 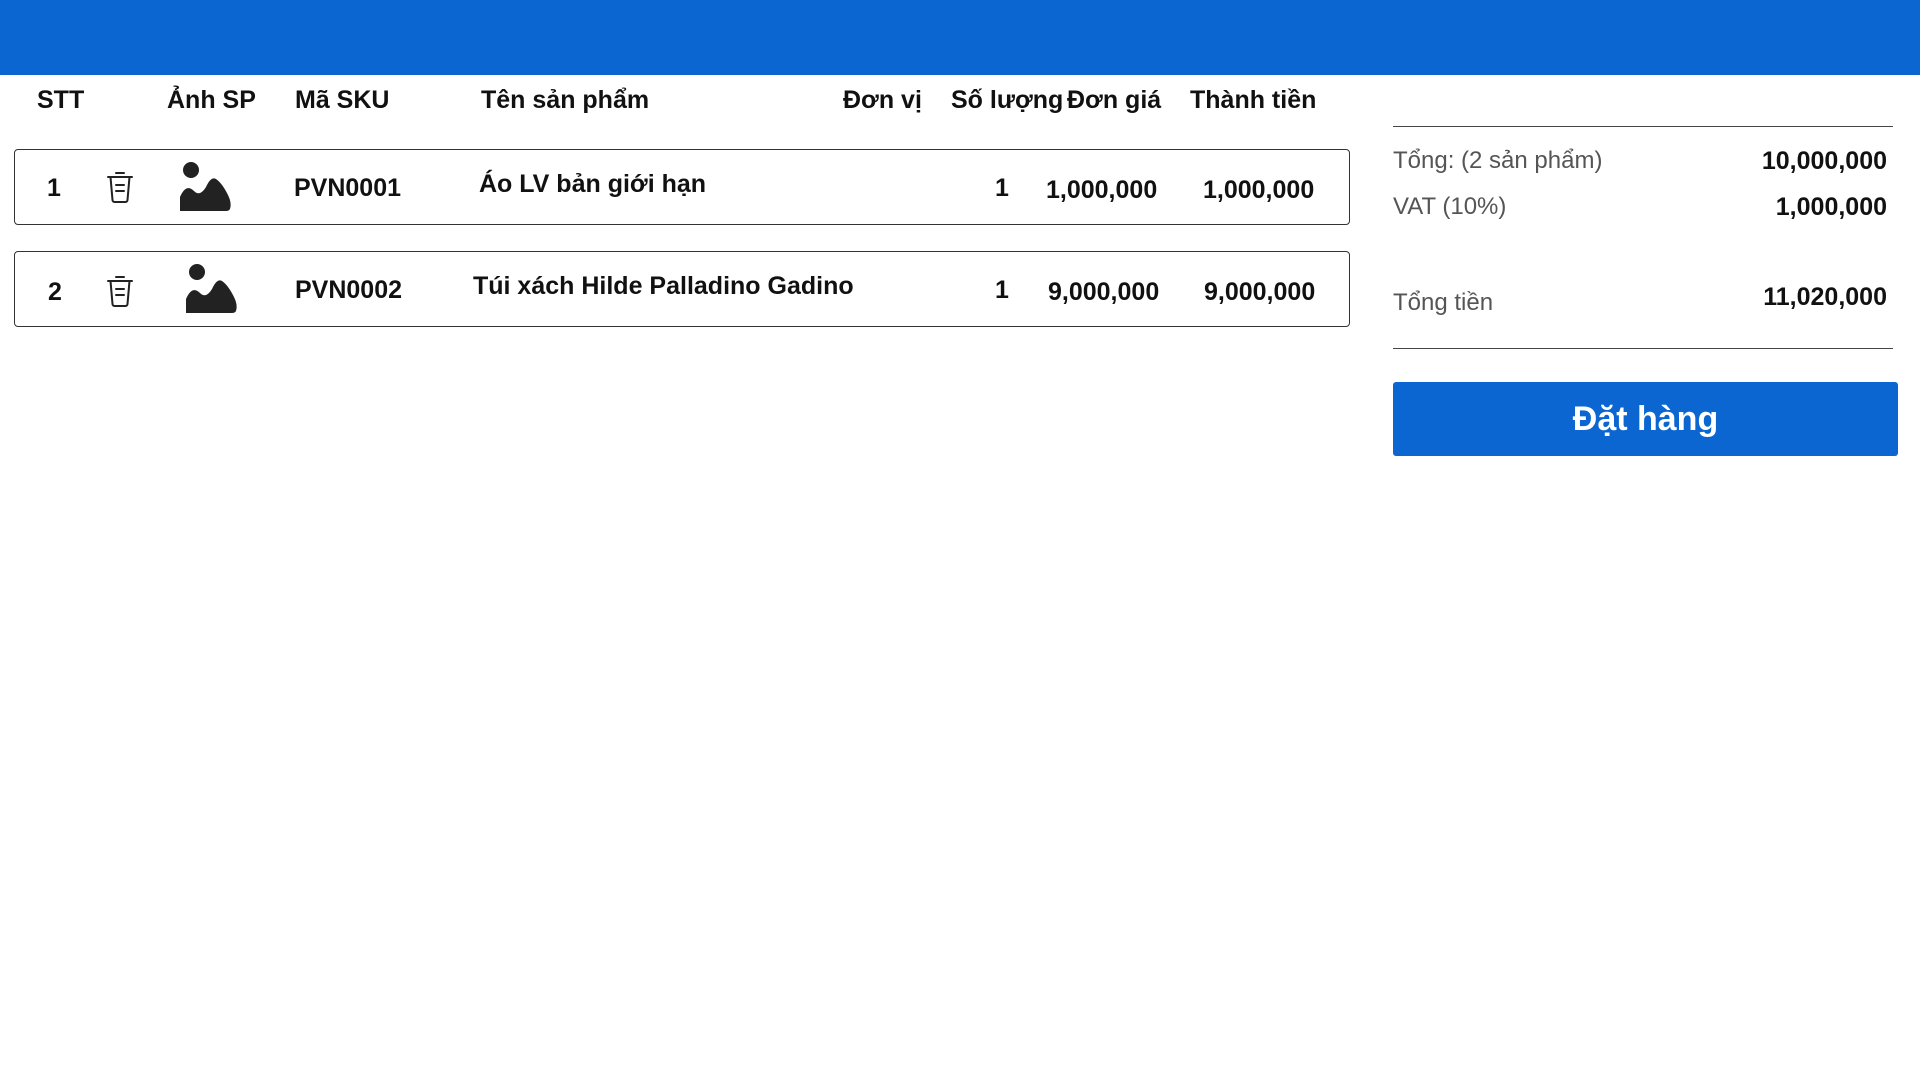 I want to click on row-index: 1, so click(x=54, y=188).